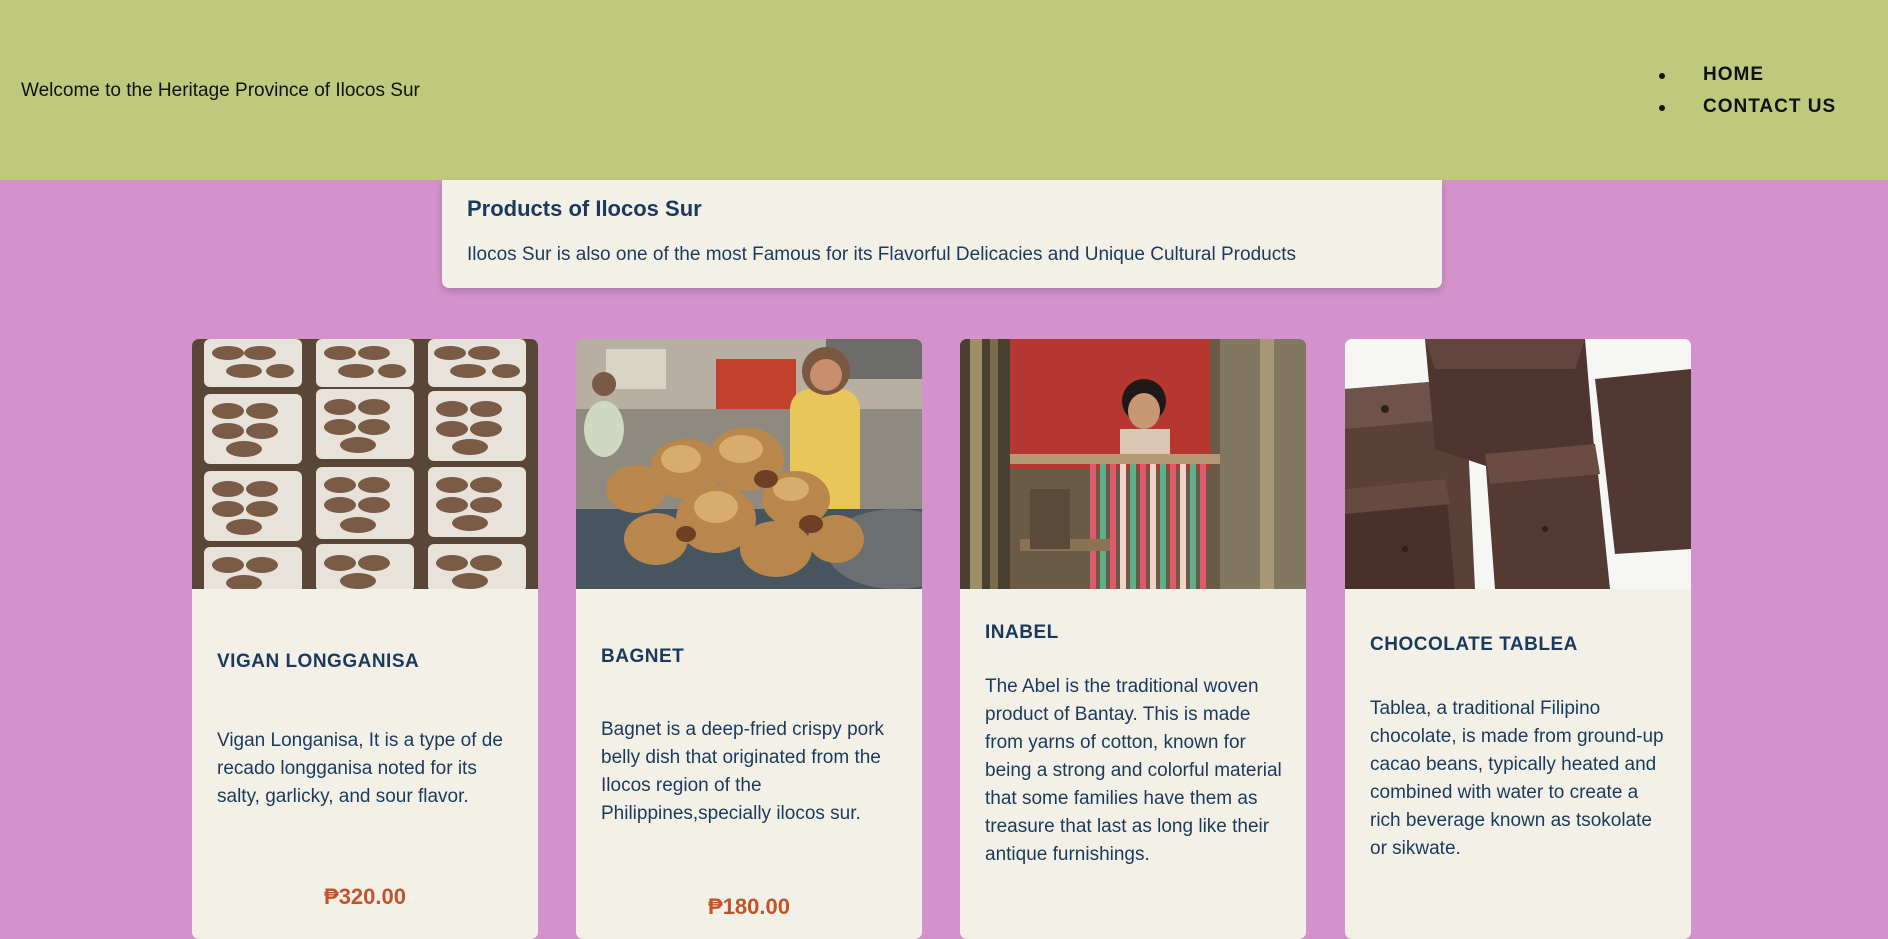 The width and height of the screenshot is (1888, 939). Describe the element at coordinates (318, 661) in the screenshot. I see `product-name: VIGAN LONGGANISA` at that location.